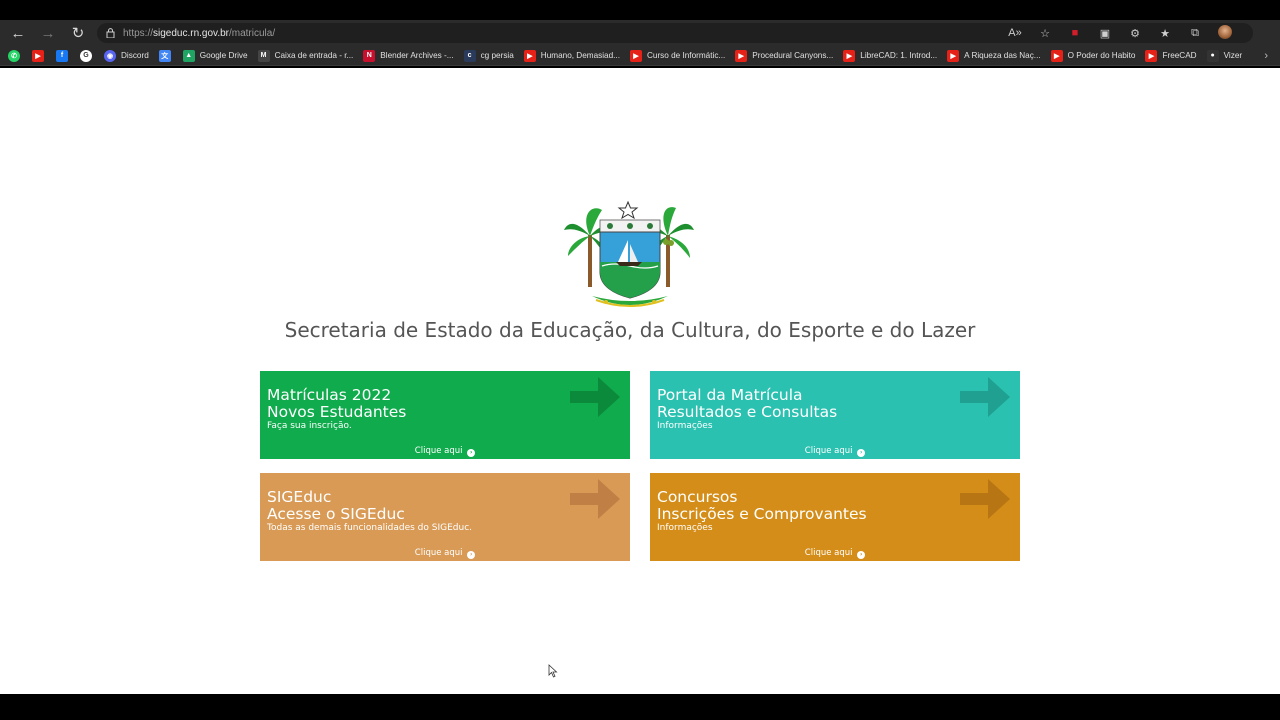 This screenshot has height=720, width=1280. What do you see at coordinates (1015, 33) in the screenshot?
I see `read-aloud-icon: A»` at bounding box center [1015, 33].